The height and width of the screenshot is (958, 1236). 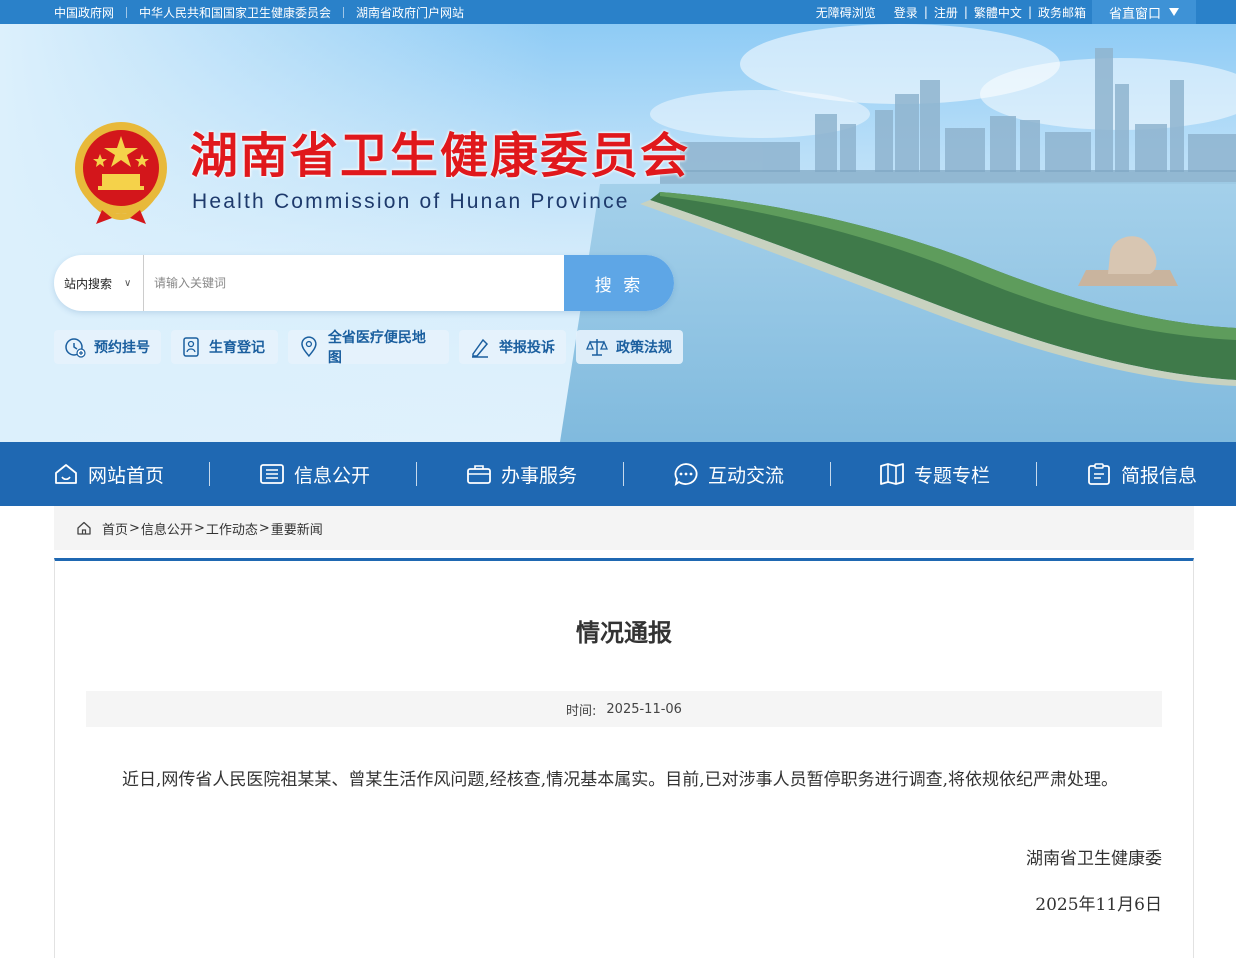 I want to click on nav-label: 信息公开, so click(x=332, y=475).